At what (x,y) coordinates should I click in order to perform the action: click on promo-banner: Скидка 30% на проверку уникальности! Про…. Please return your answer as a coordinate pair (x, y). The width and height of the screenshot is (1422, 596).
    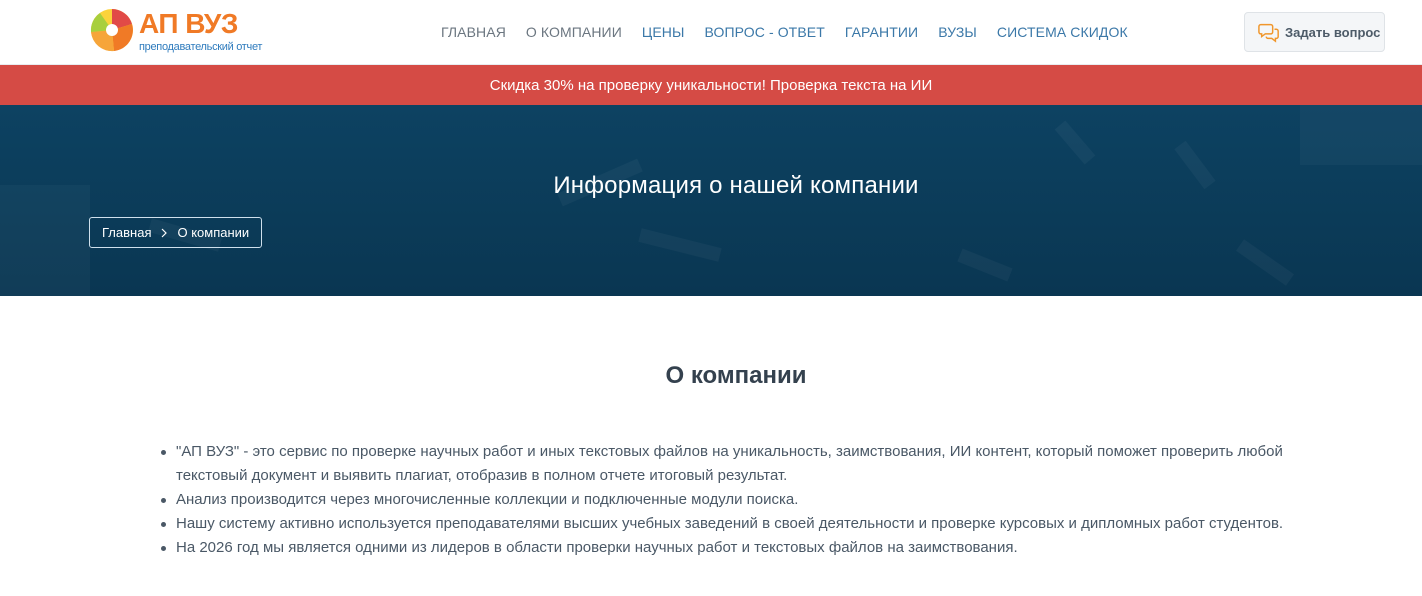
    Looking at the image, I should click on (711, 85).